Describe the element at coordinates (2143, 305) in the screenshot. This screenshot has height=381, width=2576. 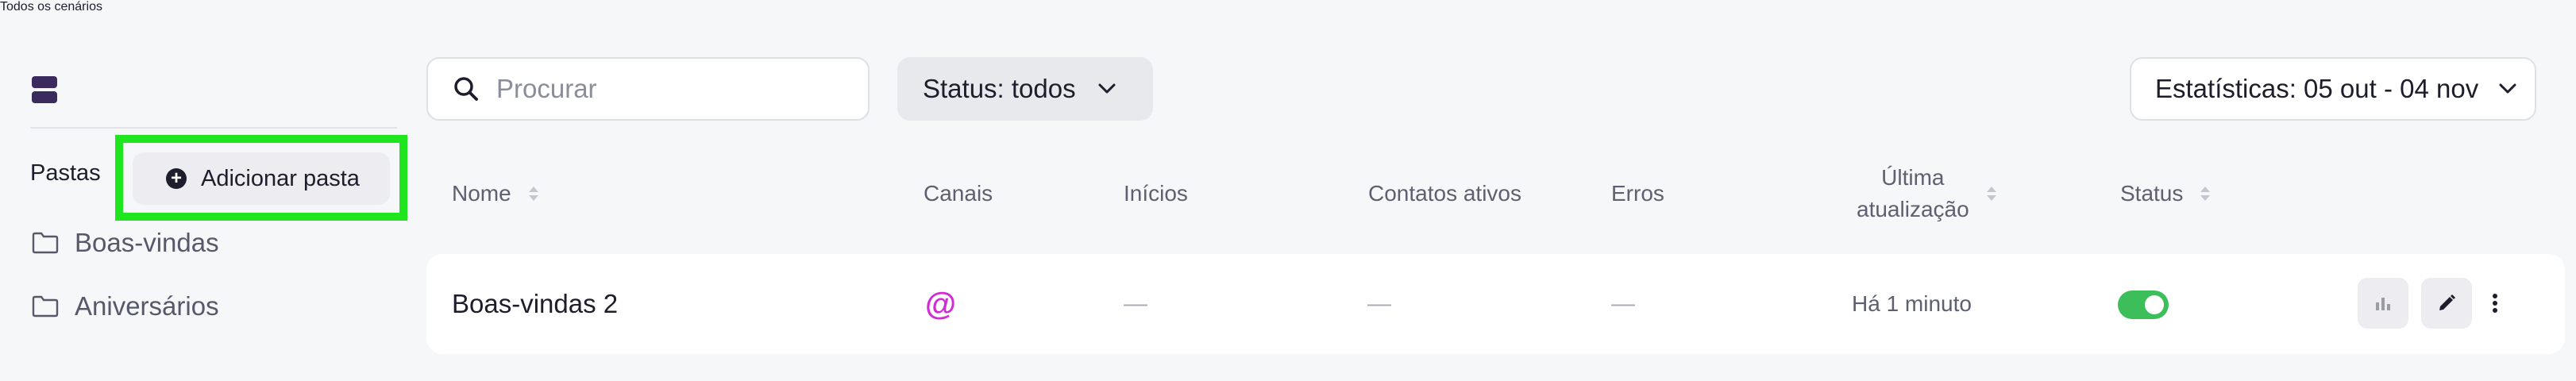
I see `status-toggle` at that location.